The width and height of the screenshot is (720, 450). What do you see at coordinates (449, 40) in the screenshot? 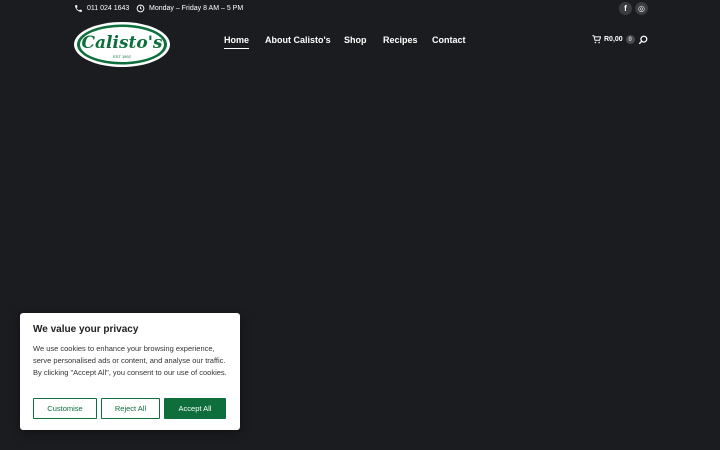
I see `nav-contact: Contact` at bounding box center [449, 40].